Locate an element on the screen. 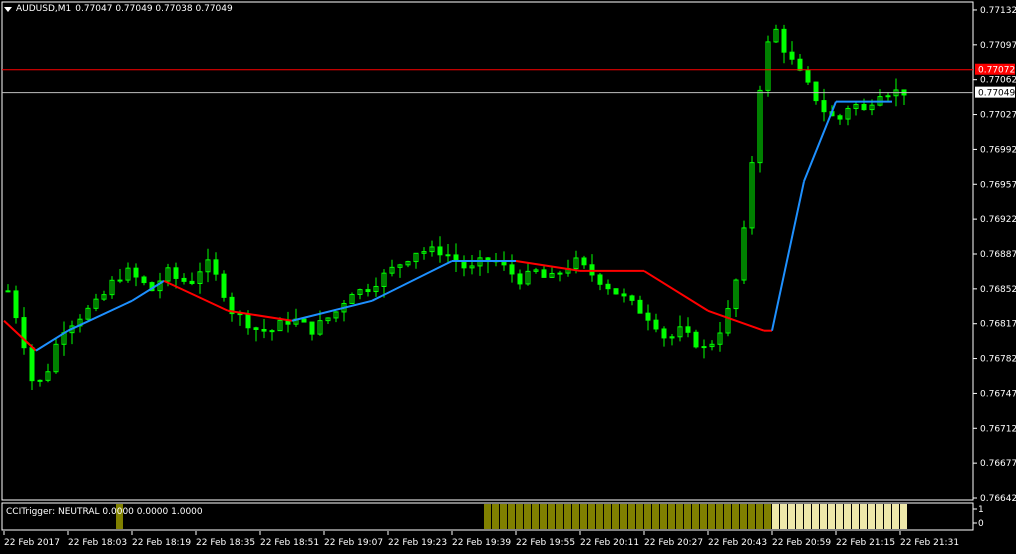 The image size is (1016, 554). ask-price-tag-label: 0.77072 is located at coordinates (996, 71).